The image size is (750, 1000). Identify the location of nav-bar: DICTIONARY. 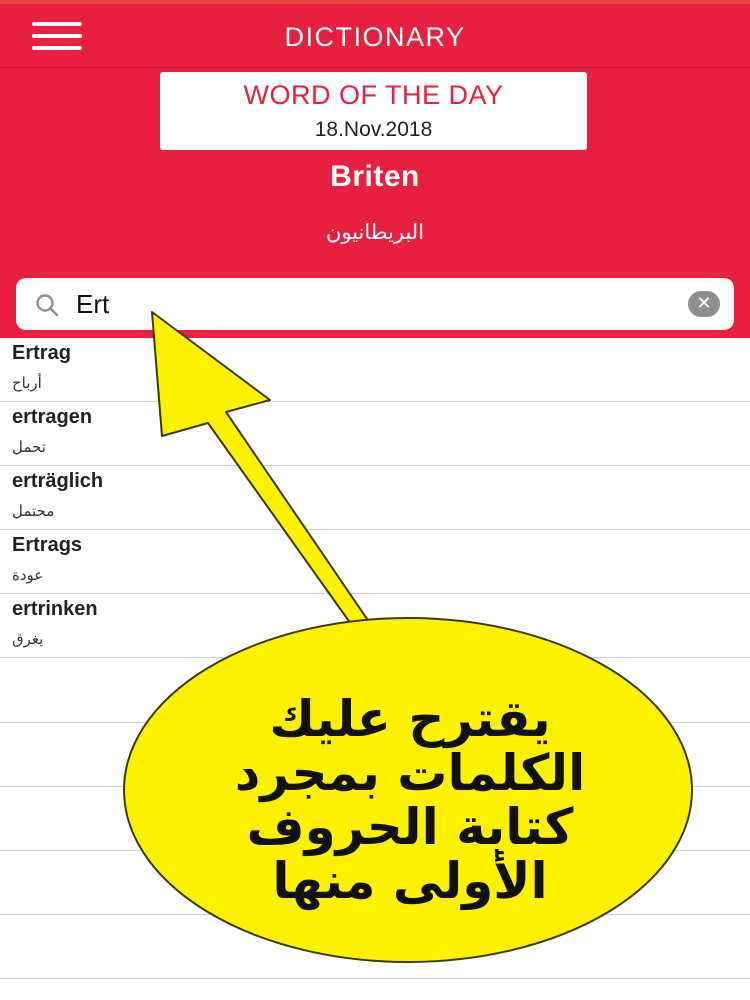
(375, 36).